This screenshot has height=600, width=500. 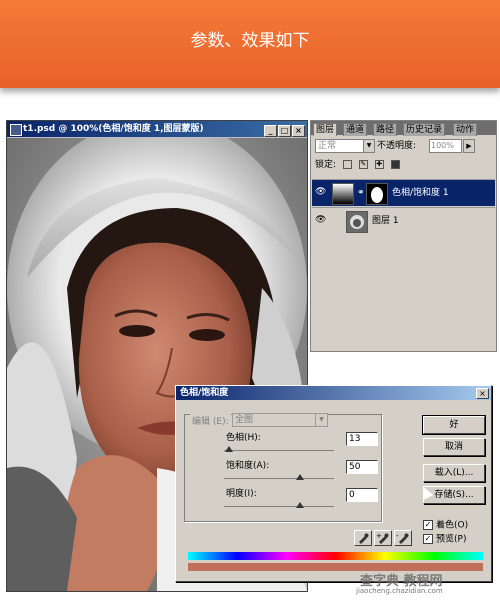 I want to click on lightness-label: 明度(I):, so click(x=241, y=494).